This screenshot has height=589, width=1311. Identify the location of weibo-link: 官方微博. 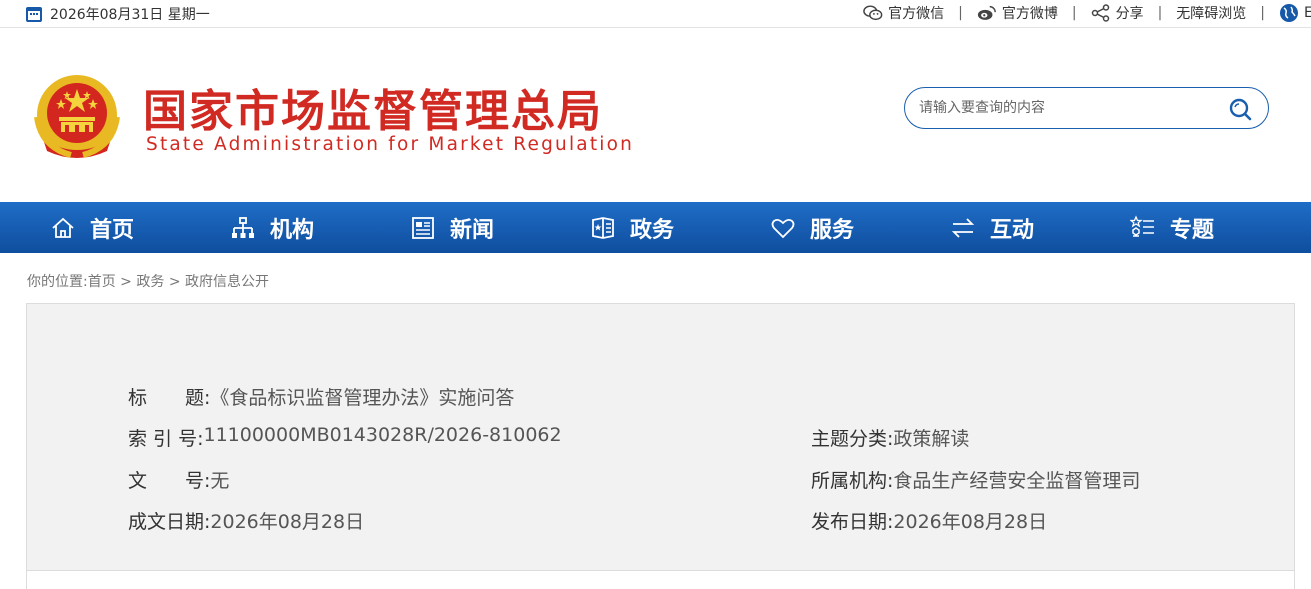
(1017, 13).